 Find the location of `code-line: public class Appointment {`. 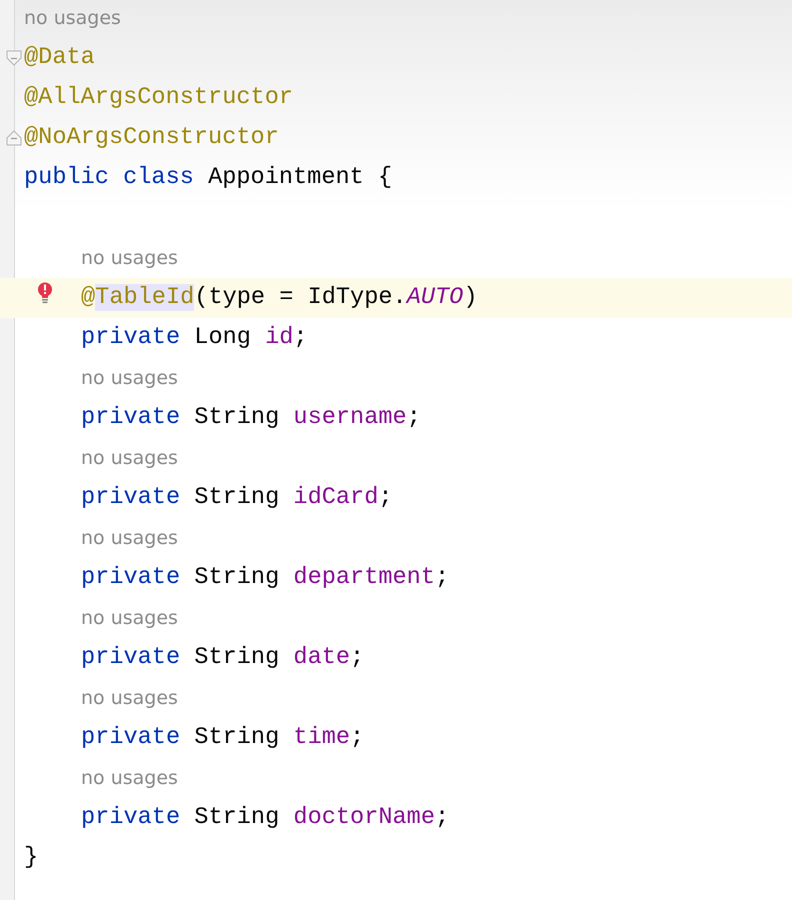

code-line: public class Appointment { is located at coordinates (208, 178).